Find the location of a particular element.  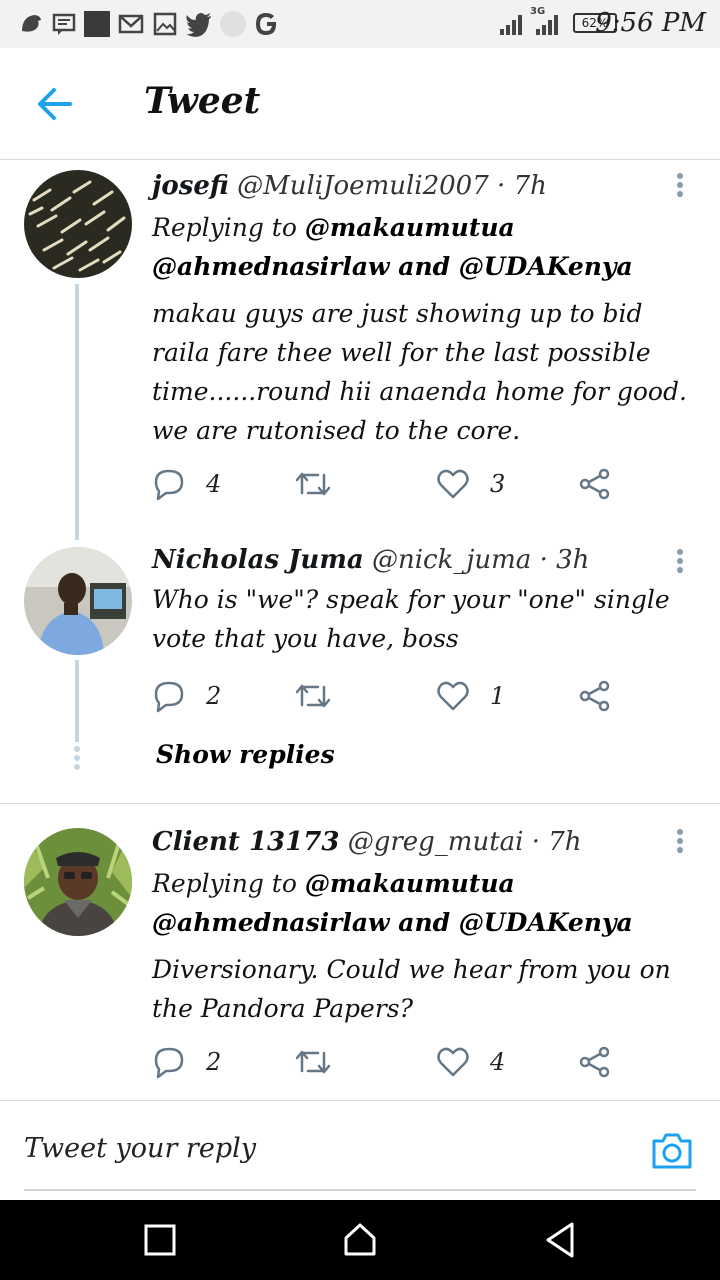

bird-icon is located at coordinates (31, 23).